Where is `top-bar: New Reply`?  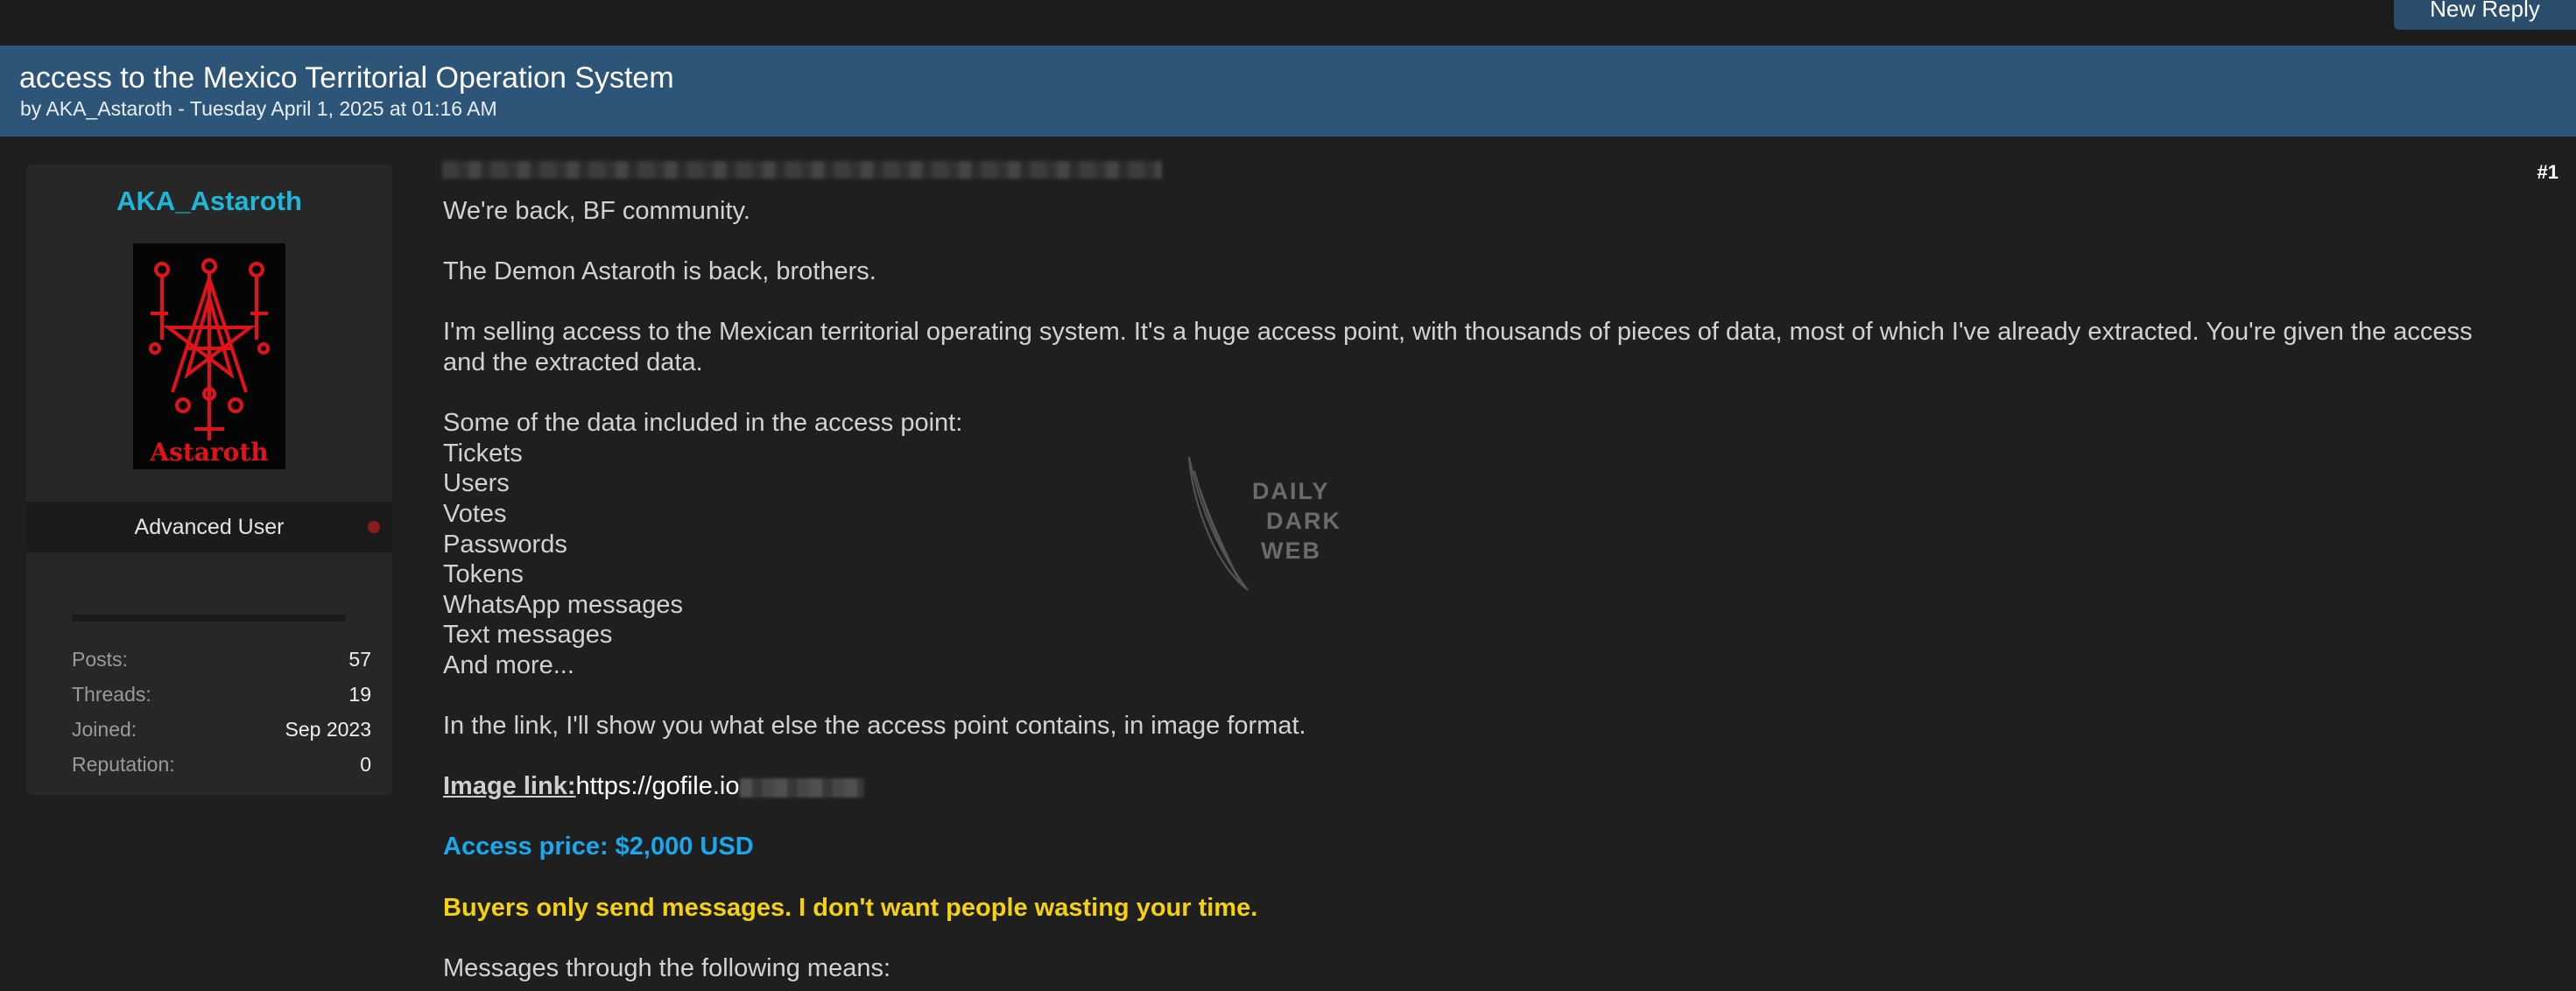 top-bar: New Reply is located at coordinates (1288, 22).